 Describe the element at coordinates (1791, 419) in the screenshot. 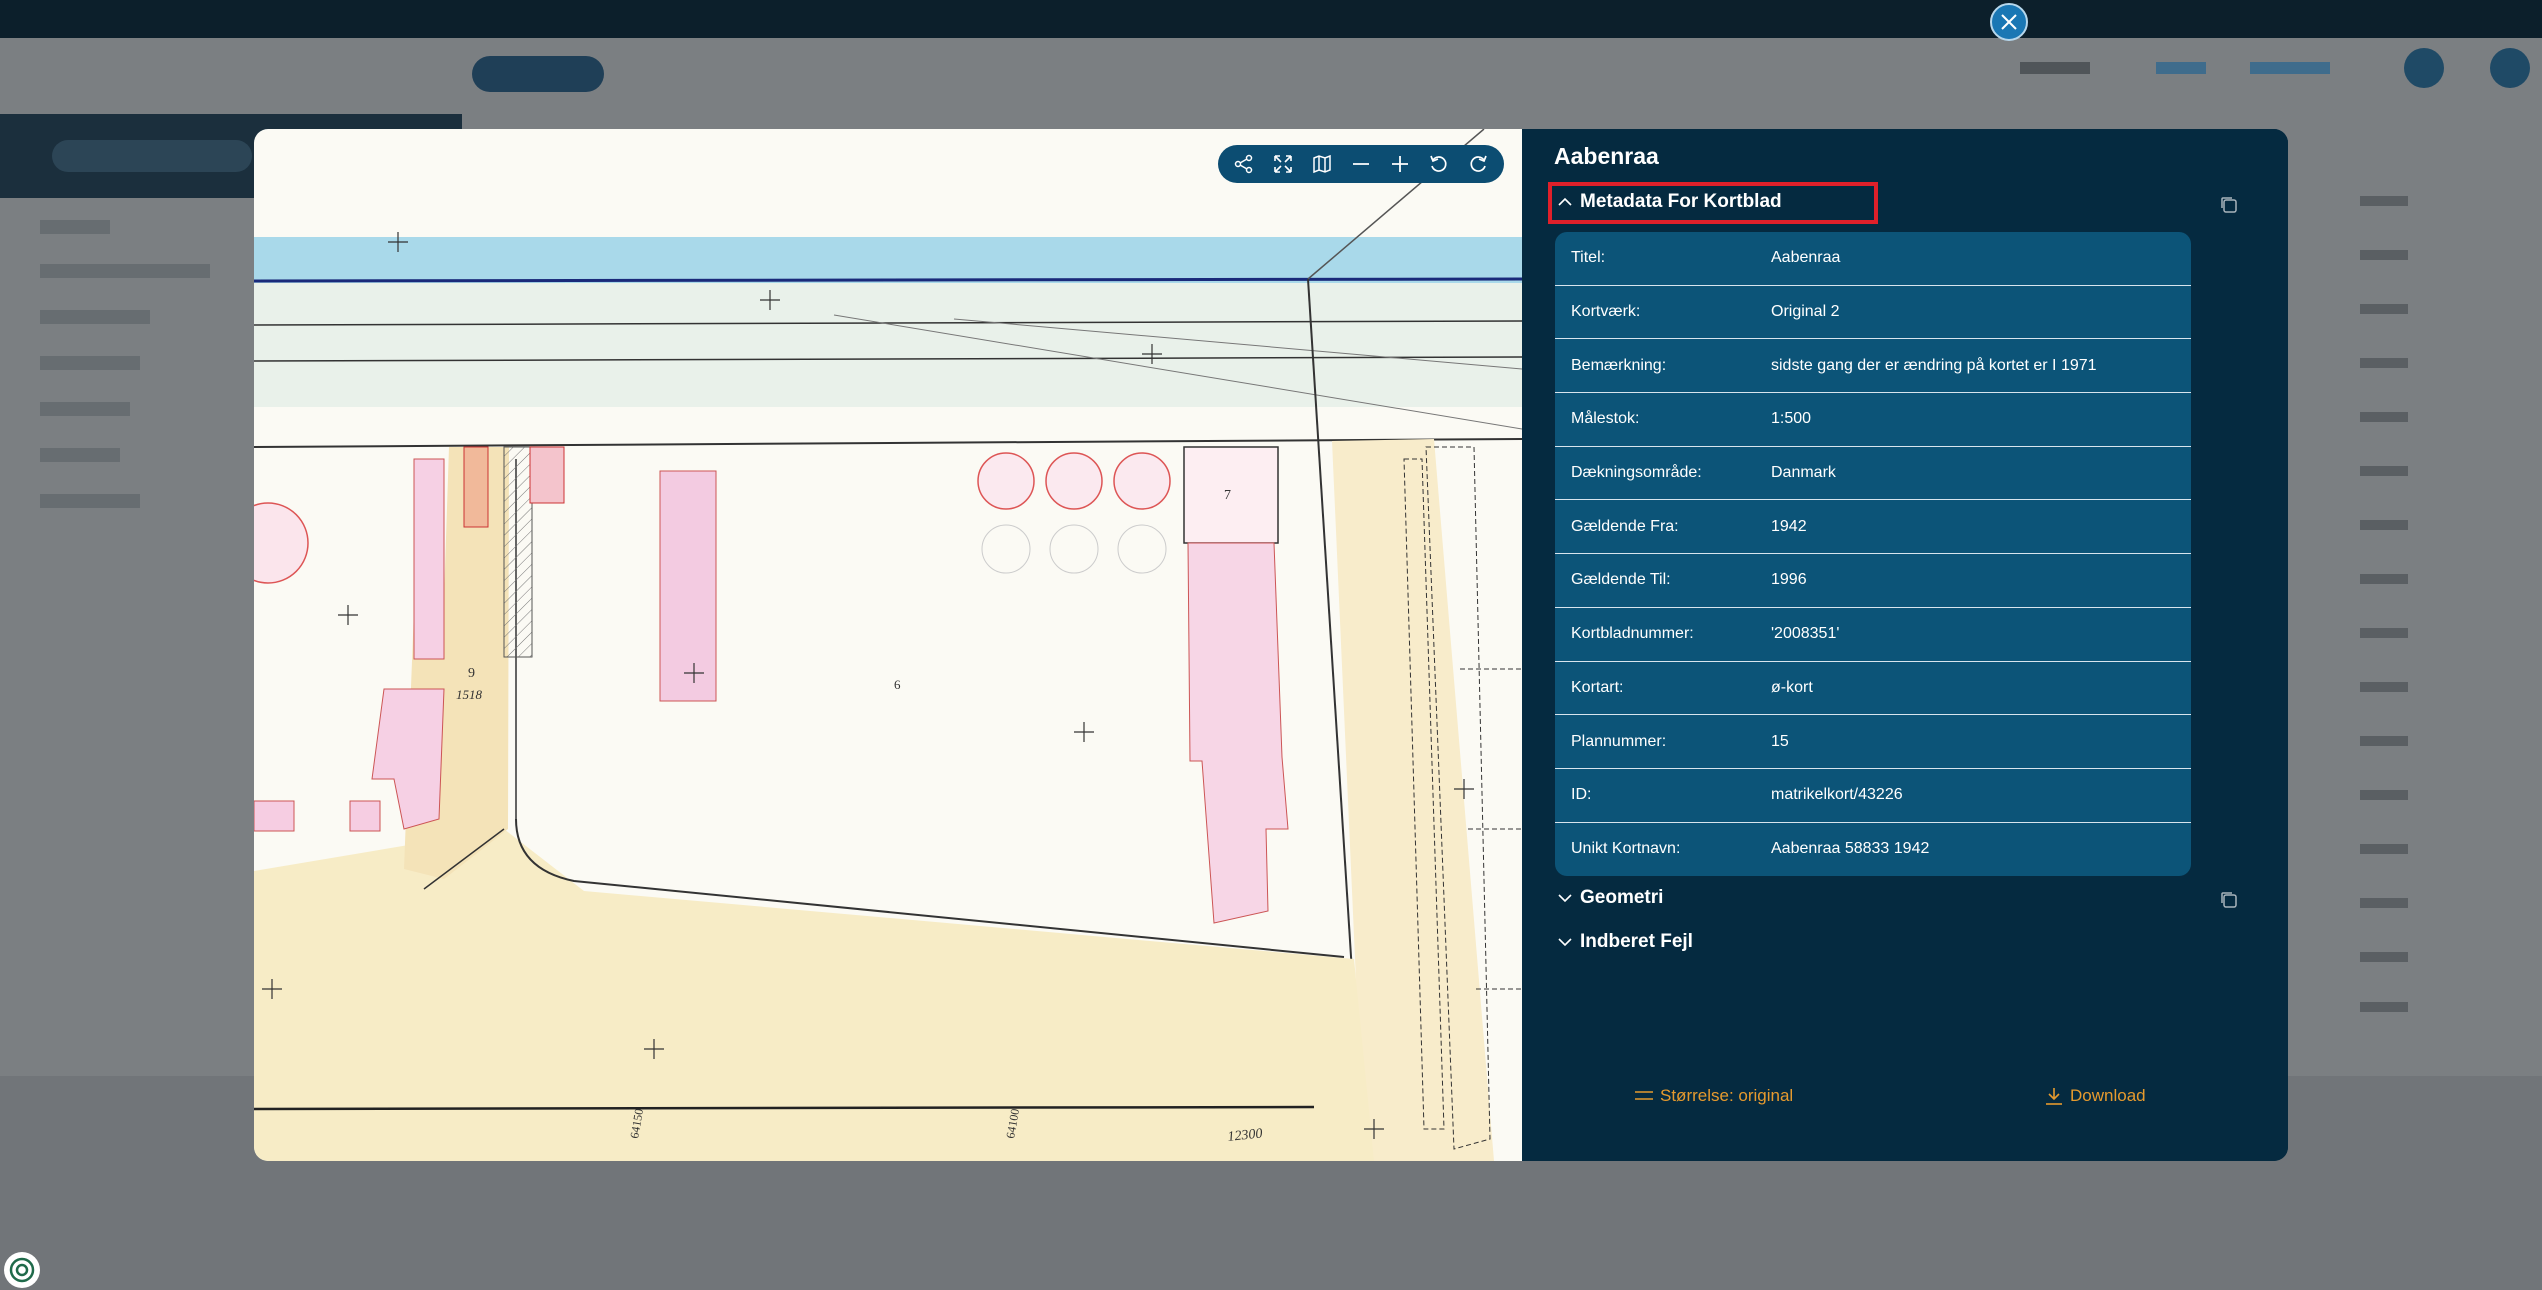

I see `metadata-value: 1:500` at that location.